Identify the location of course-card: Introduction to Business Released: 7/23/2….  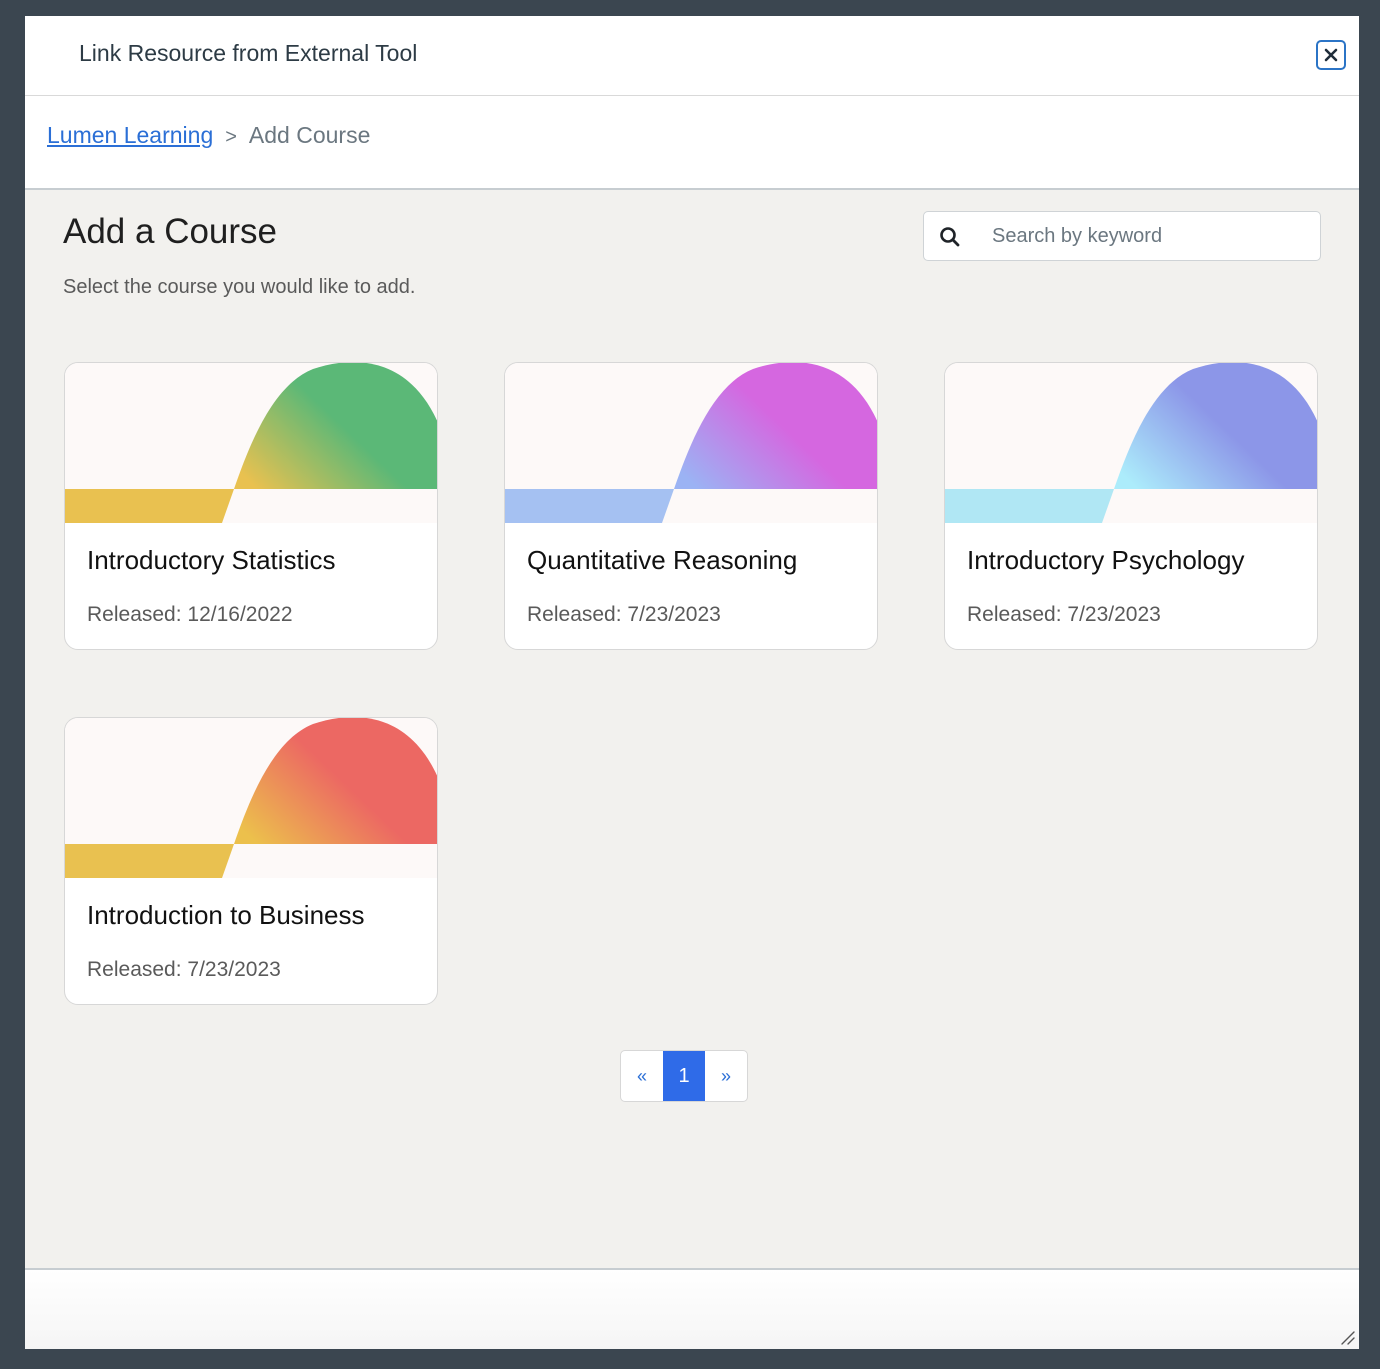
(251, 861).